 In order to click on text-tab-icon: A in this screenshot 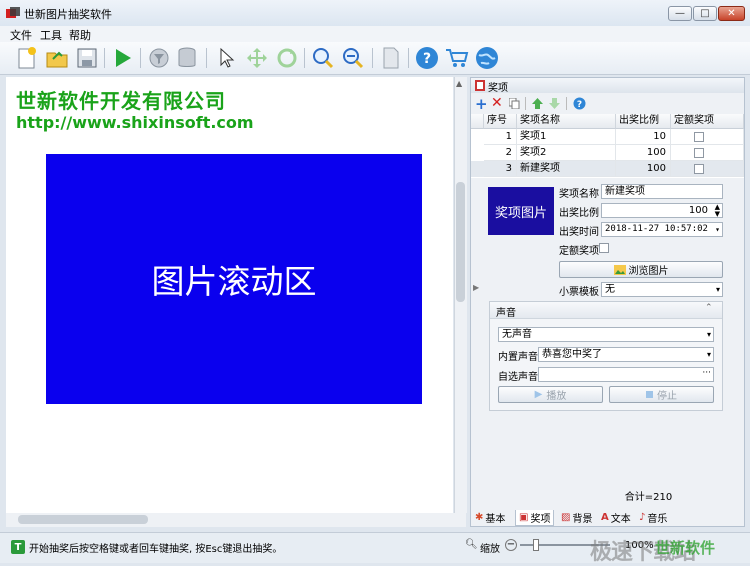, I will do `click(605, 517)`.